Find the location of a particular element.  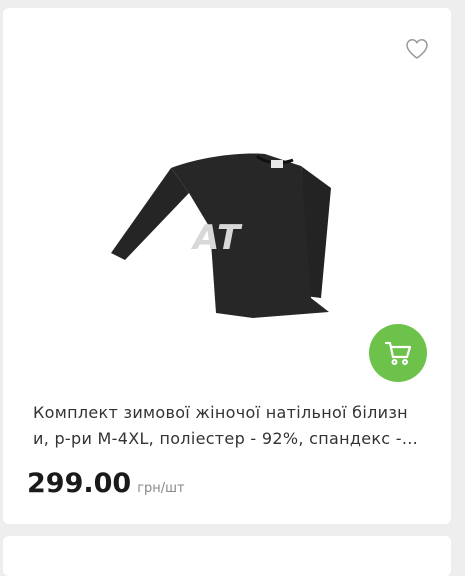

price-row: 299.00 грн/шт is located at coordinates (106, 483).